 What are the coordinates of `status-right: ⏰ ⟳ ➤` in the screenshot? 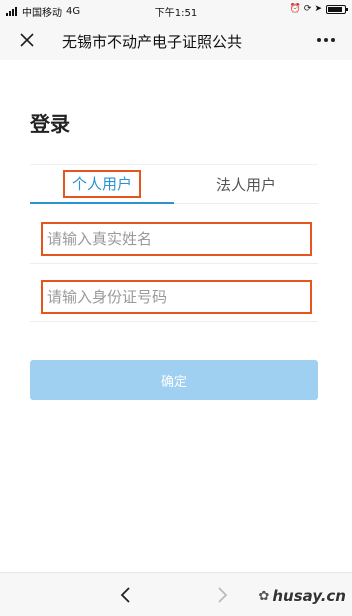 It's located at (317, 9).